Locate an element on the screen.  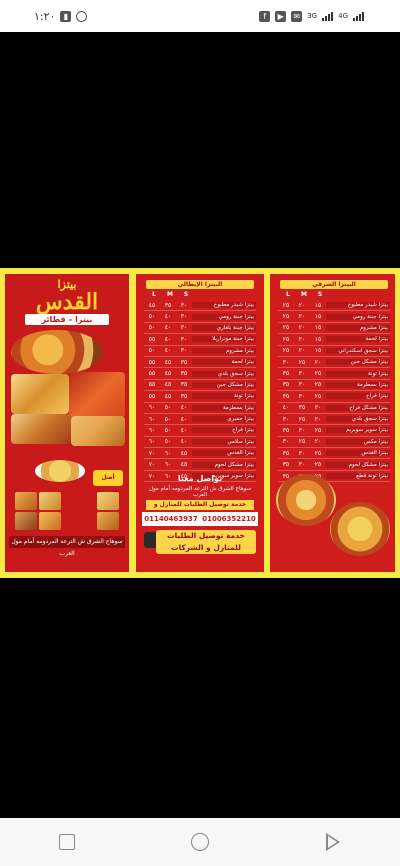
status-right: f ▶ ✉ 3G 4G is located at coordinates (311, 16).